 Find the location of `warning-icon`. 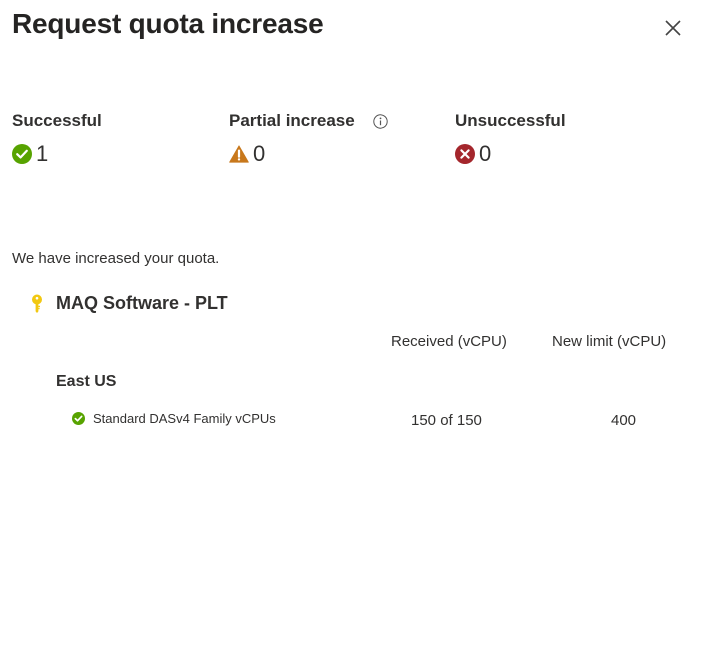

warning-icon is located at coordinates (239, 154).